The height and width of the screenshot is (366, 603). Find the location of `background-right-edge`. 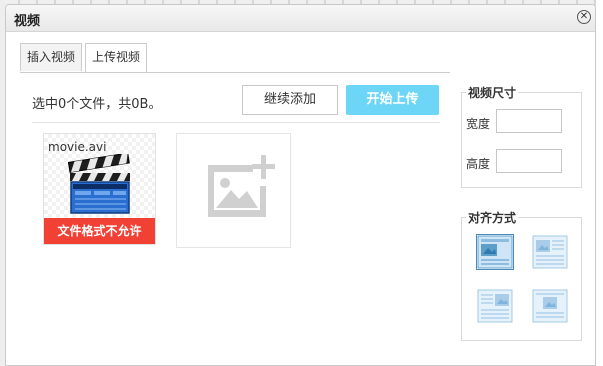

background-right-edge is located at coordinates (599, 183).